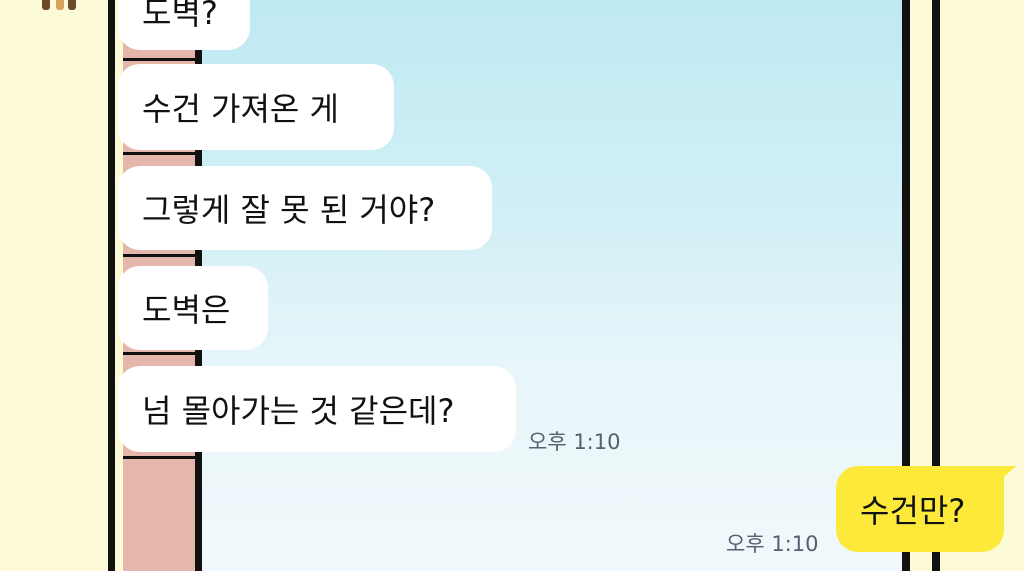  I want to click on message-bubble: 도벽은, so click(193, 308).